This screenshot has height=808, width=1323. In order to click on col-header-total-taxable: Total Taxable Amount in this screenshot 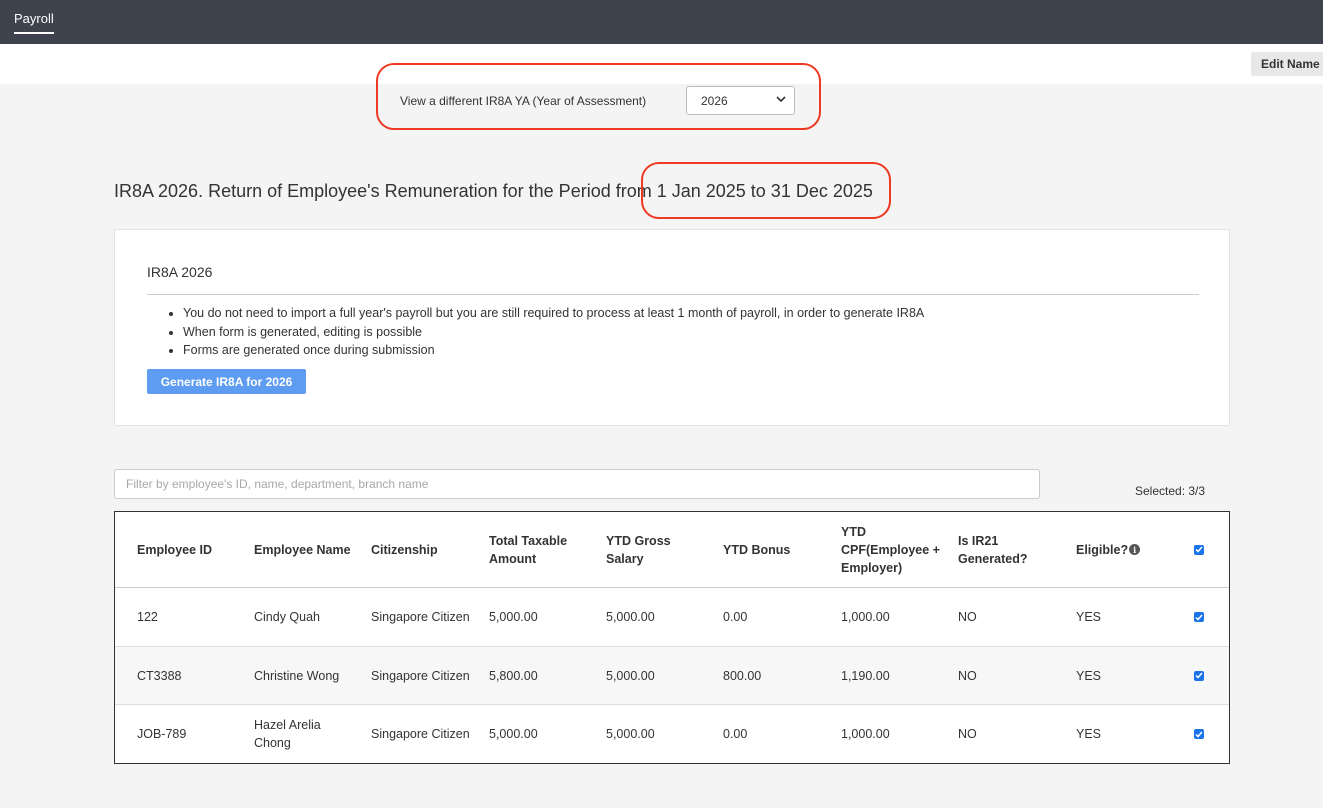, I will do `click(528, 549)`.